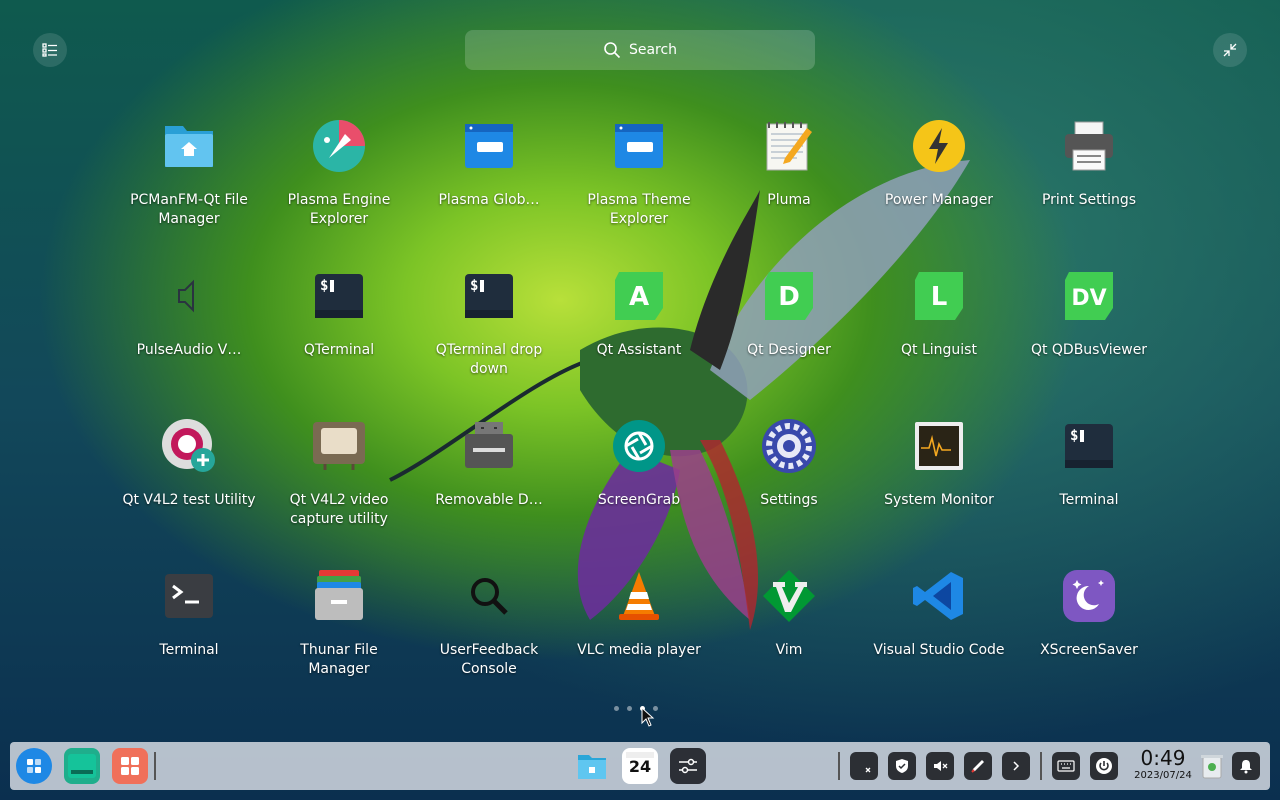 This screenshot has width=1280, height=800. I want to click on app-label: Plasma Theme Explorer, so click(639, 209).